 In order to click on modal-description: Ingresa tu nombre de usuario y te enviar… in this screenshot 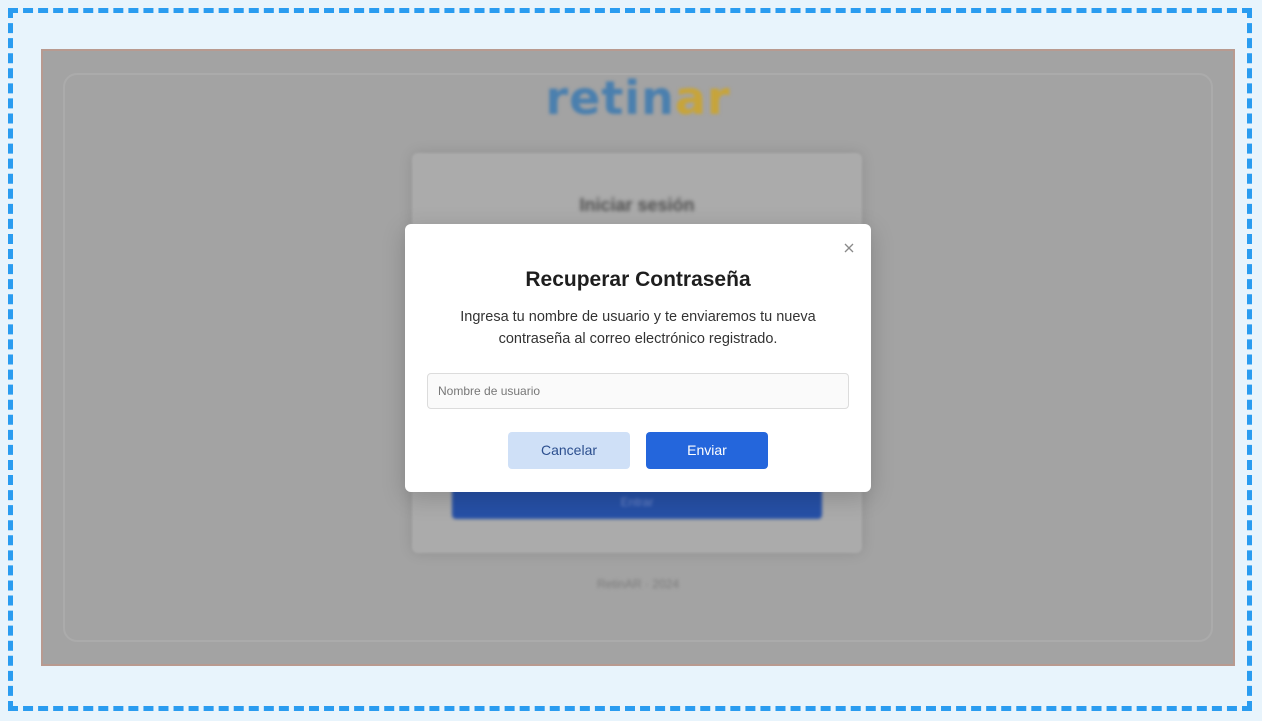, I will do `click(638, 328)`.